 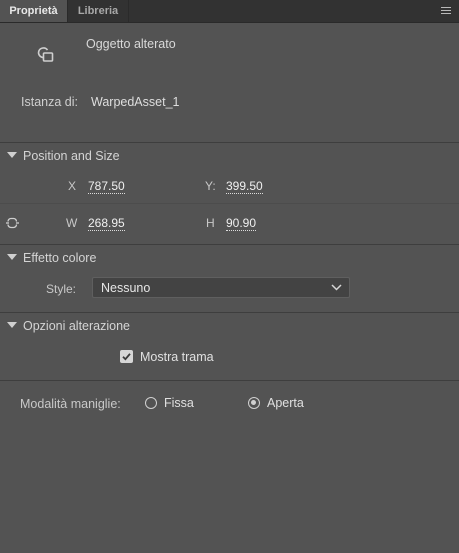 I want to click on style-label: Style:, so click(x=61, y=289).